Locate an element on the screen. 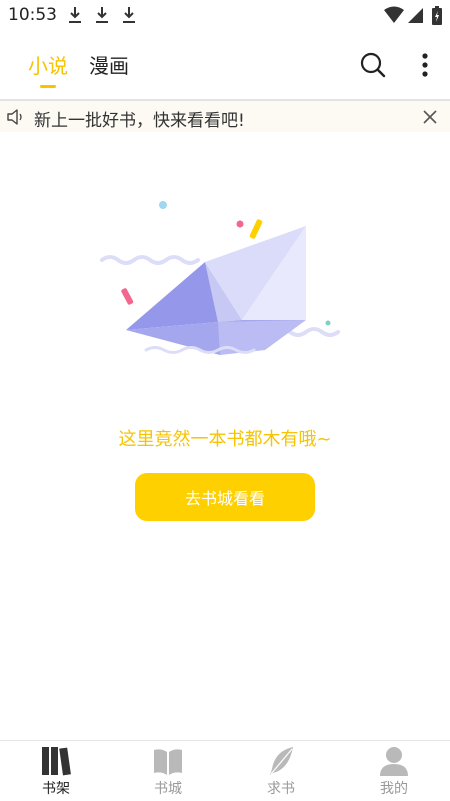 The height and width of the screenshot is (801, 450). nav-item-request-book: 求书 is located at coordinates (281, 771).